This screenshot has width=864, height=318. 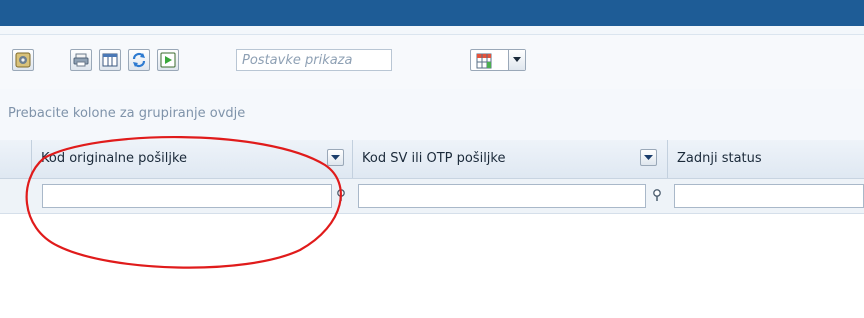 I want to click on column-header-last-status: Zadnji status, so click(x=765, y=159).